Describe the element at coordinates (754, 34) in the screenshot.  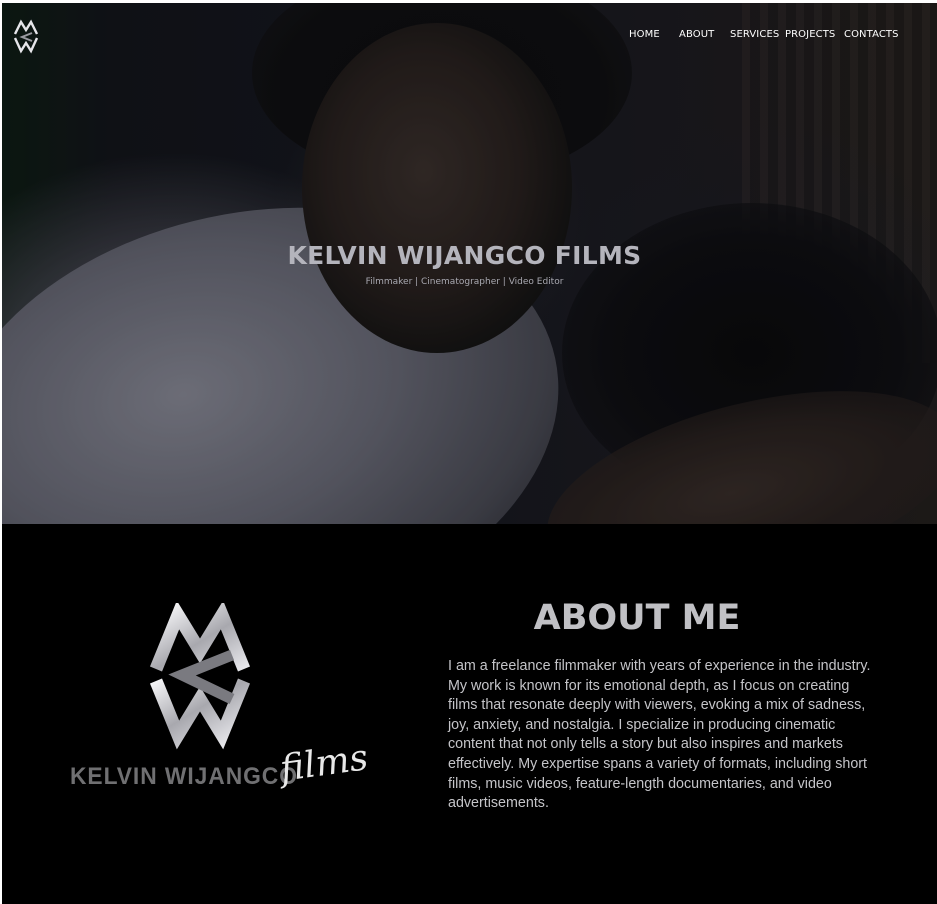
I see `nav-services: SERVICES` at that location.